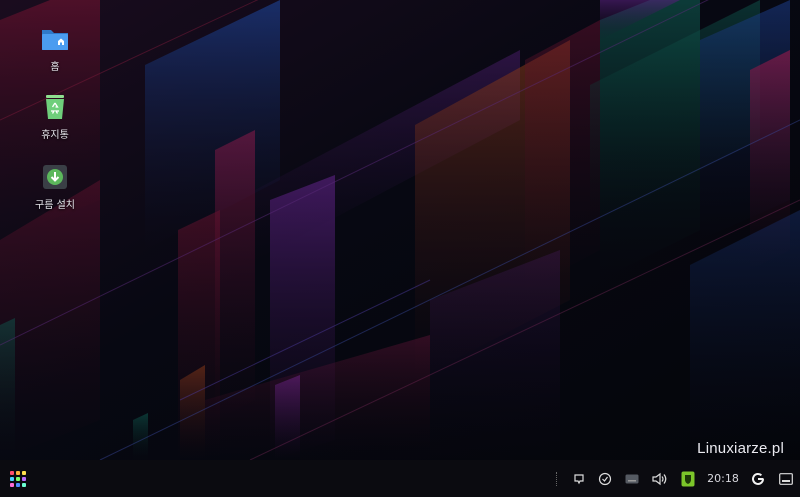 This screenshot has width=800, height=497. Describe the element at coordinates (786, 478) in the screenshot. I see `show-desktop-icon` at that location.